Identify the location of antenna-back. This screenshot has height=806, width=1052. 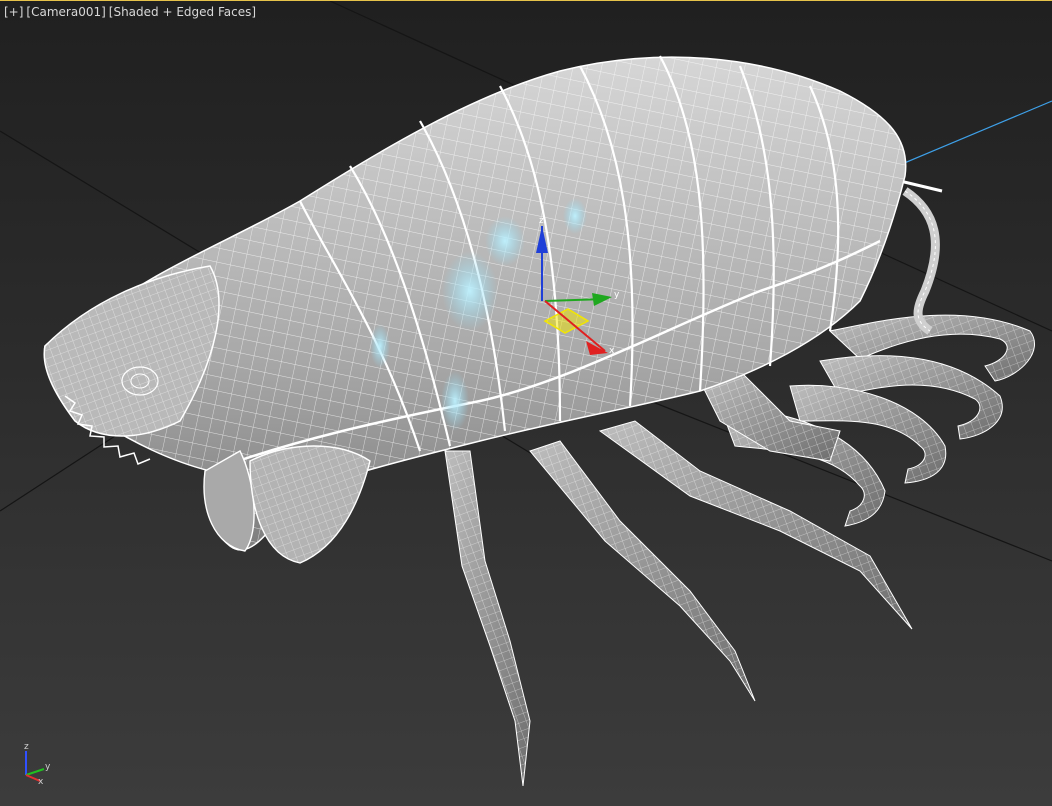
(921, 257).